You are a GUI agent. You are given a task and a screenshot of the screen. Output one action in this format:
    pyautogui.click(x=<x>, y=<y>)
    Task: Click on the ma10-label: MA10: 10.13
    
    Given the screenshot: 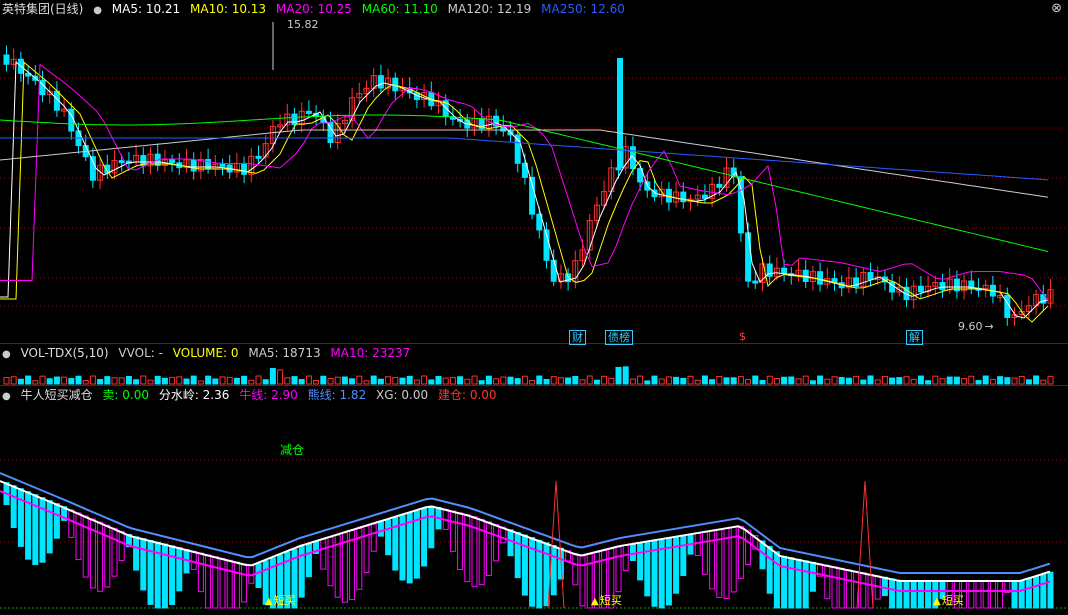 What is the action you would take?
    pyautogui.click(x=228, y=9)
    